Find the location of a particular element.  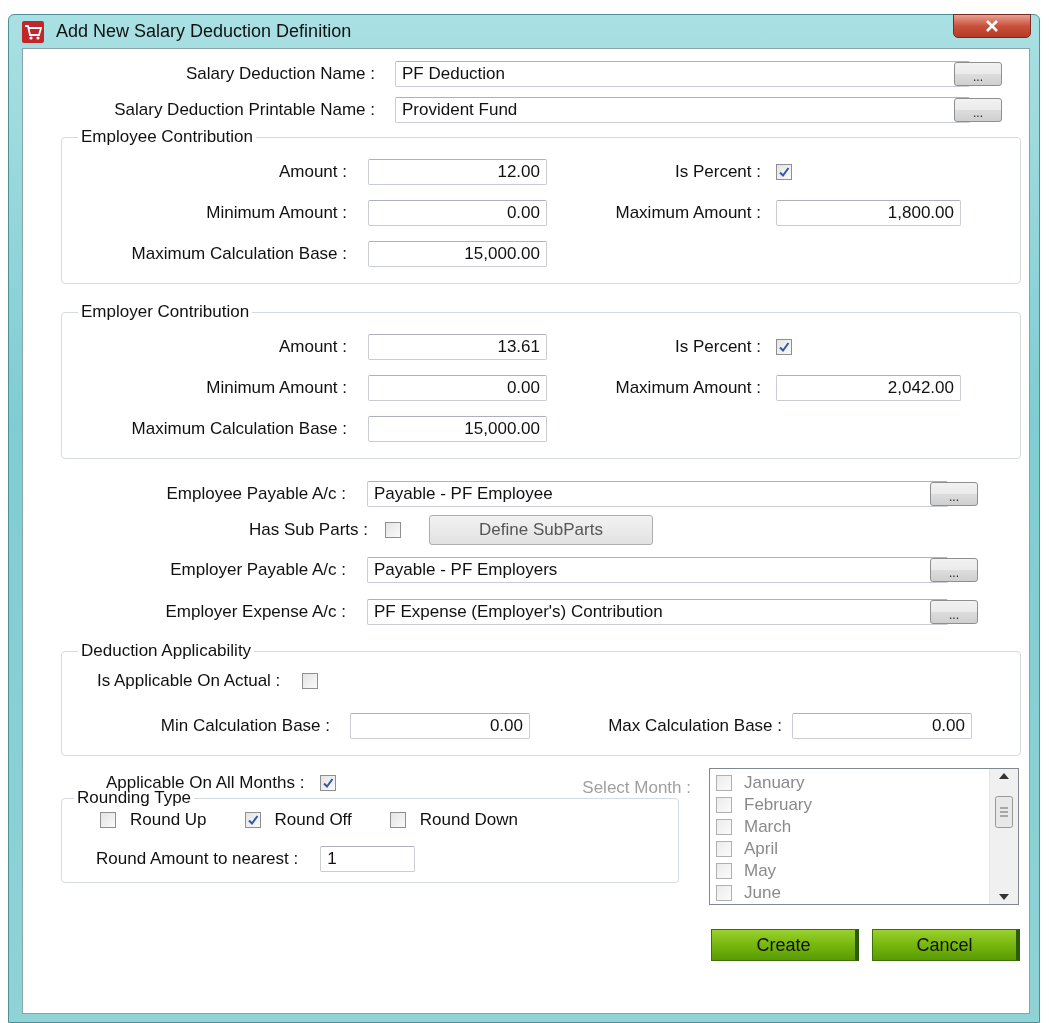

close-button is located at coordinates (992, 26).